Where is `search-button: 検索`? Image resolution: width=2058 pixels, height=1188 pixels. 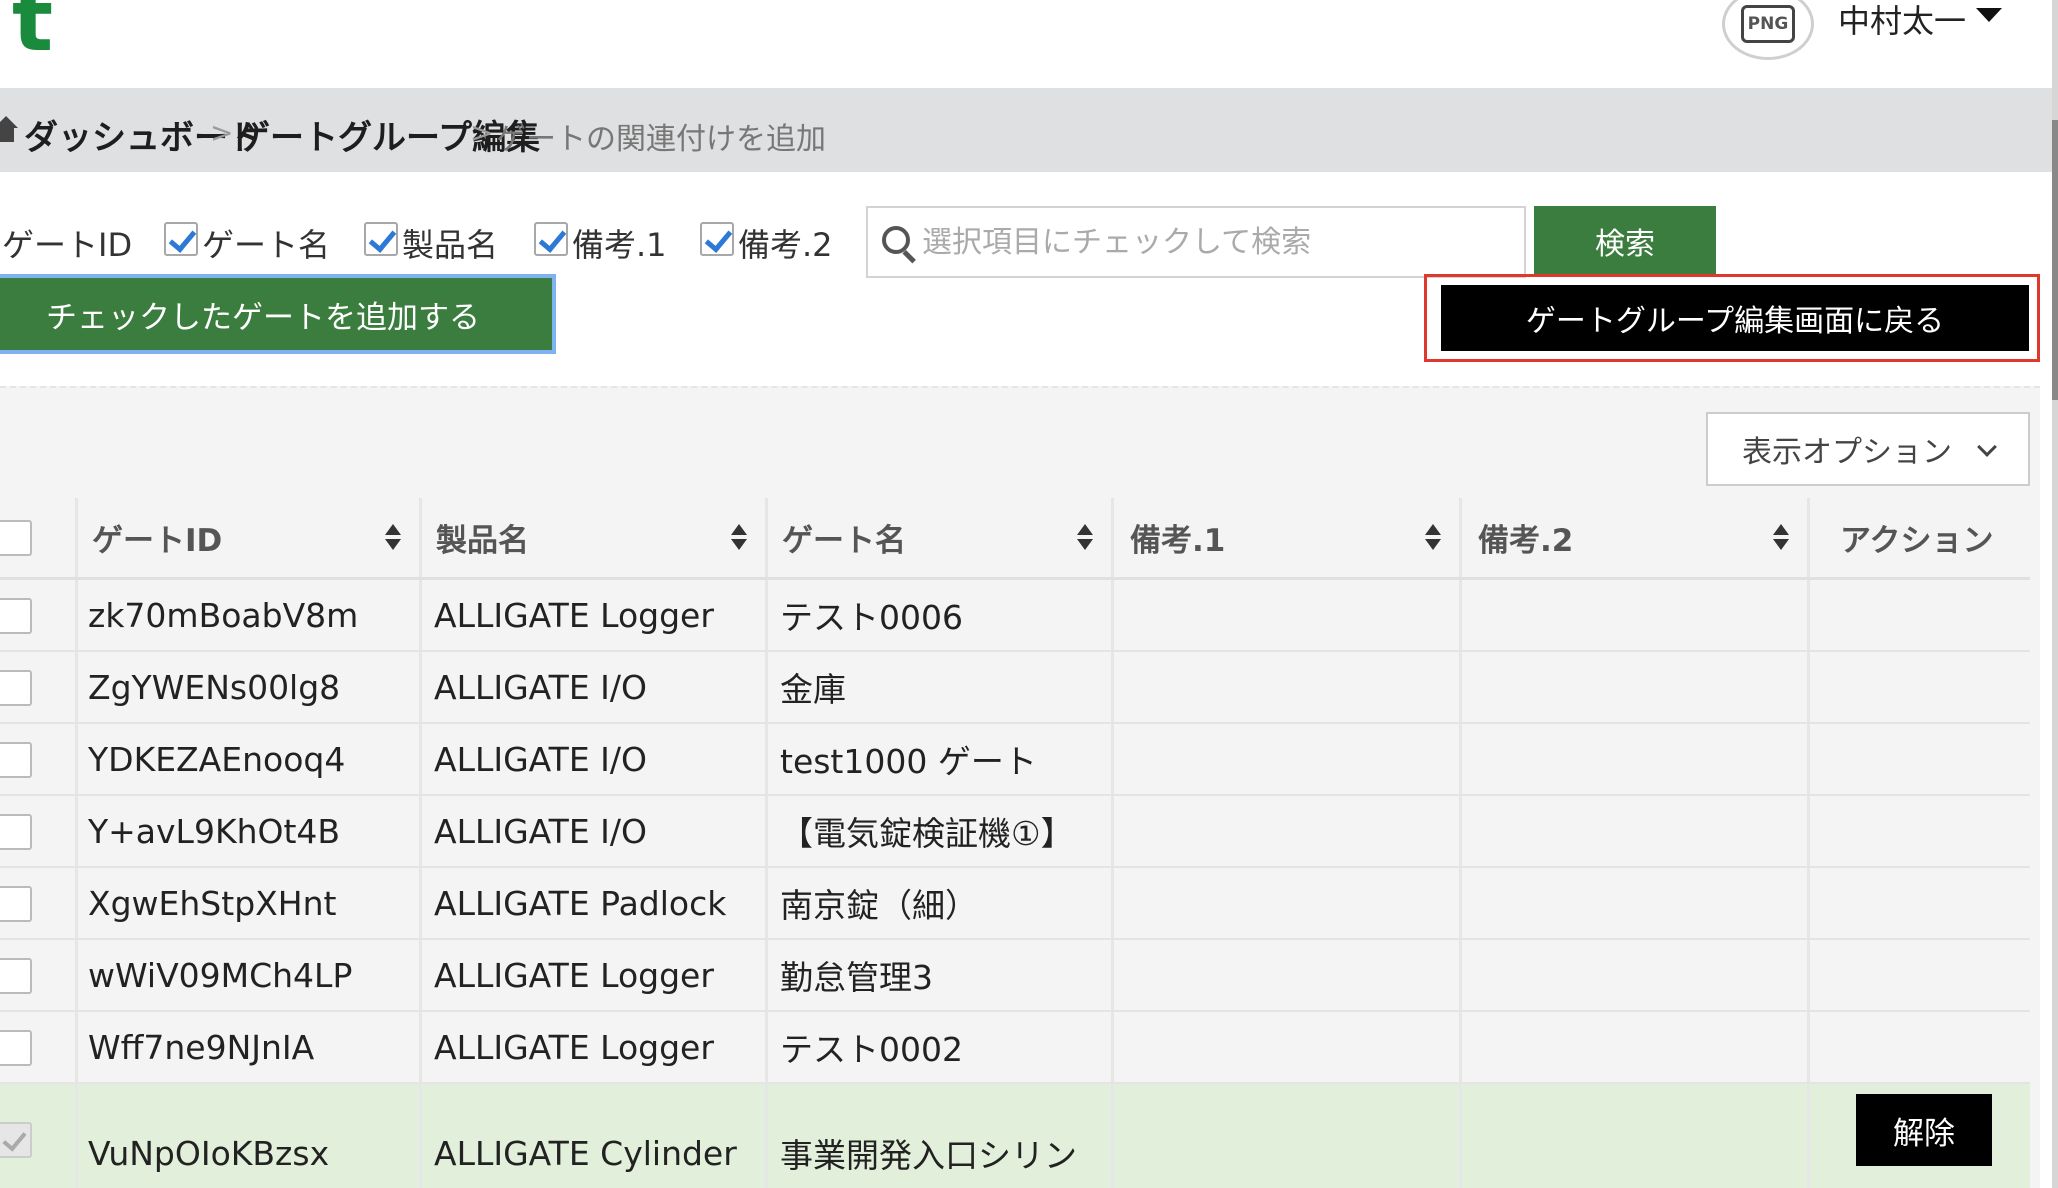
search-button: 検索 is located at coordinates (1625, 241).